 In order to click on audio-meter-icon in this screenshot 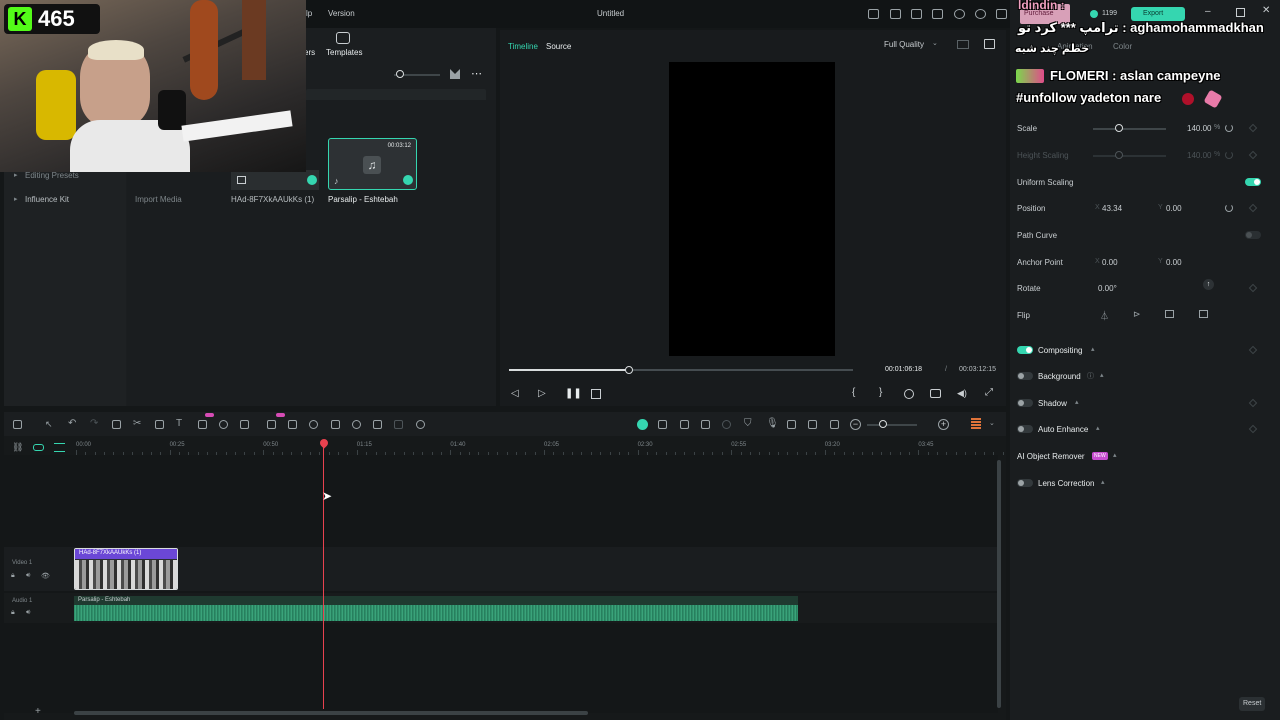, I will do `click(976, 424)`.